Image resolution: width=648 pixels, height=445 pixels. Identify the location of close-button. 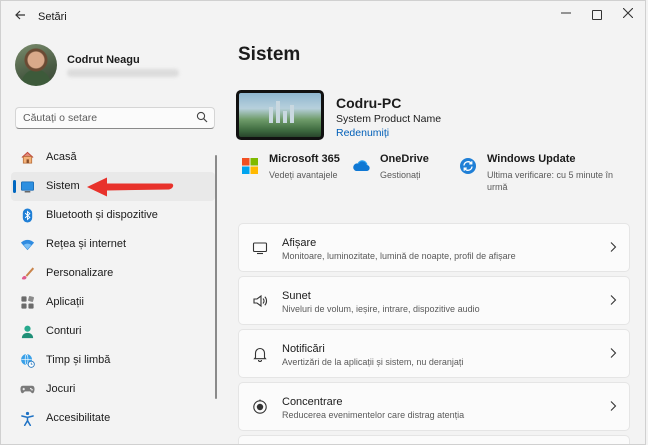
(628, 14).